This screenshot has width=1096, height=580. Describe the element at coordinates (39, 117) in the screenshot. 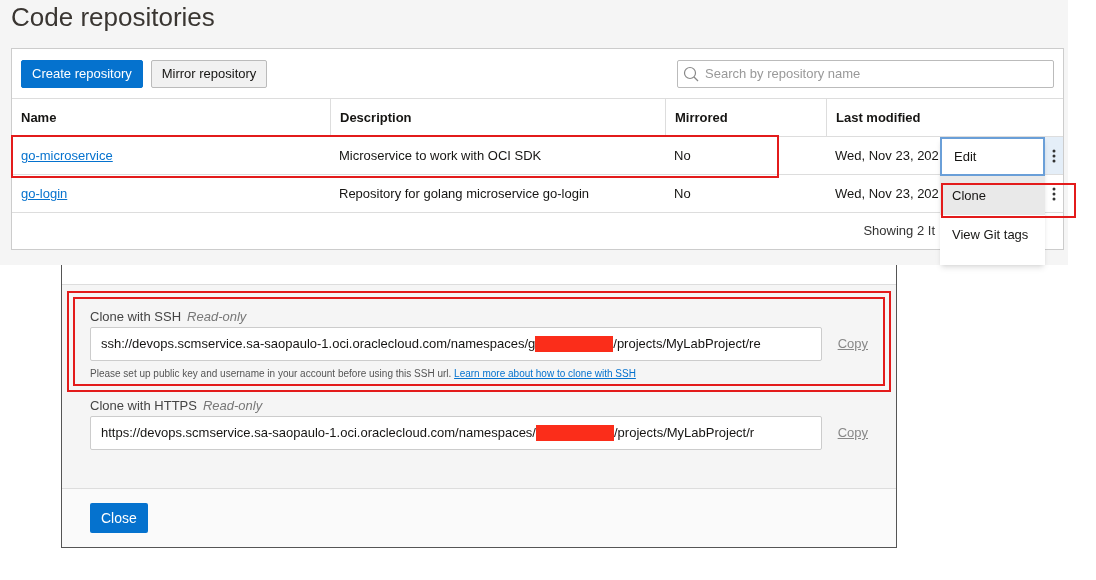

I see `column-header: Name` at that location.